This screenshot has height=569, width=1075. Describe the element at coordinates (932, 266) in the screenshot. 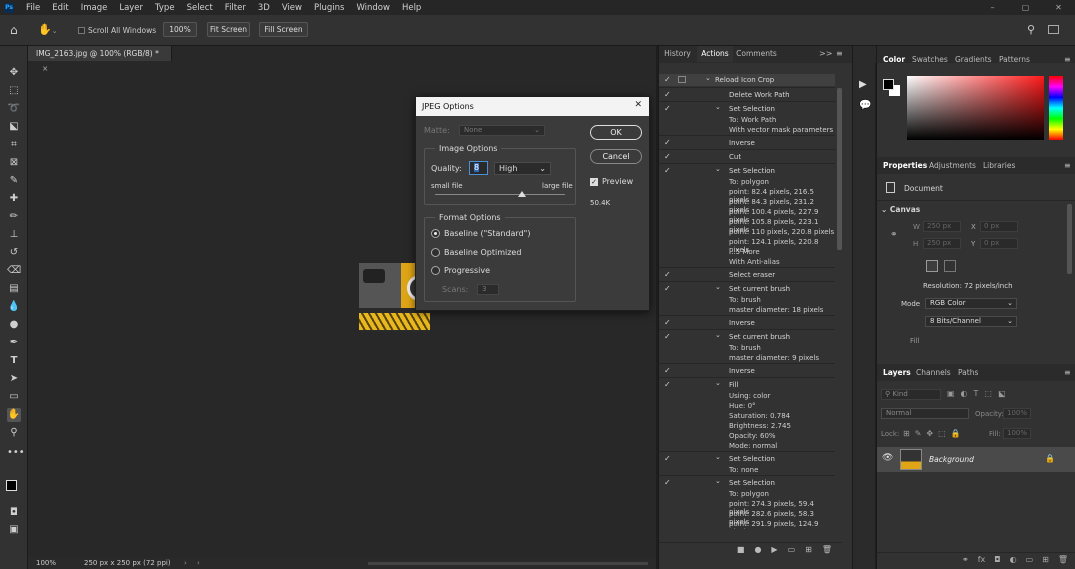

I see `portrait-orientation-icon` at that location.